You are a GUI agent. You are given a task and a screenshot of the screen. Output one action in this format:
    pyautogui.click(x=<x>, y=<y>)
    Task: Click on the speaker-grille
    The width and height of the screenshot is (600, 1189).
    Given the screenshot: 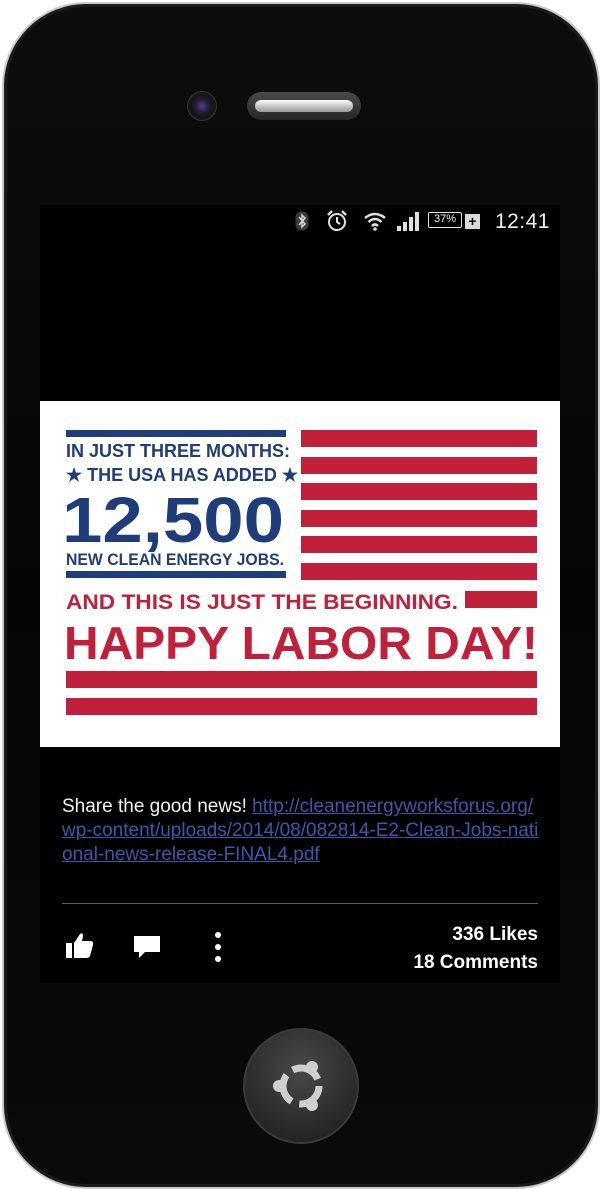 What is the action you would take?
    pyautogui.click(x=304, y=106)
    